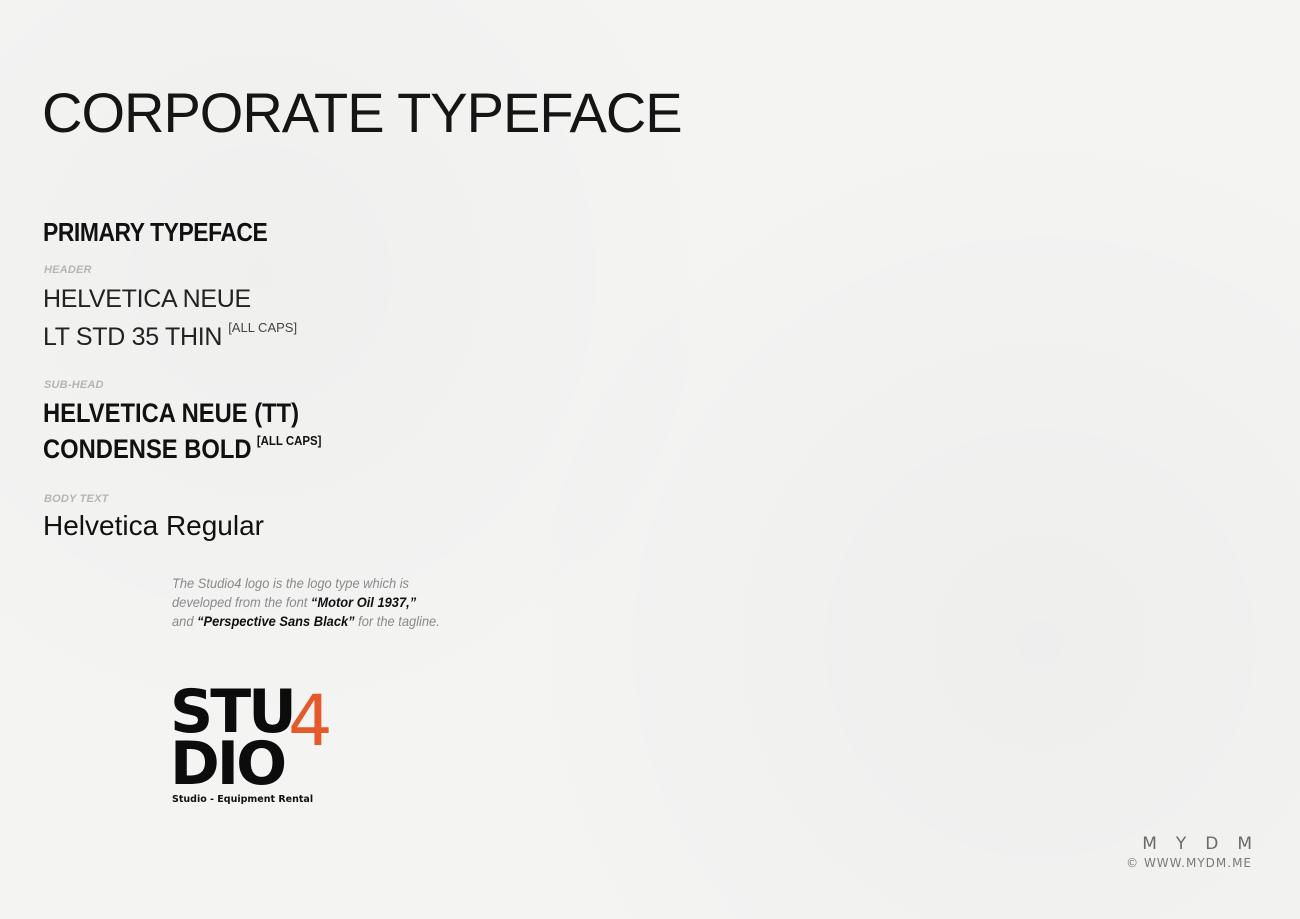  What do you see at coordinates (133, 337) in the screenshot?
I see `header-font-name: LT STD 35 THIN` at bounding box center [133, 337].